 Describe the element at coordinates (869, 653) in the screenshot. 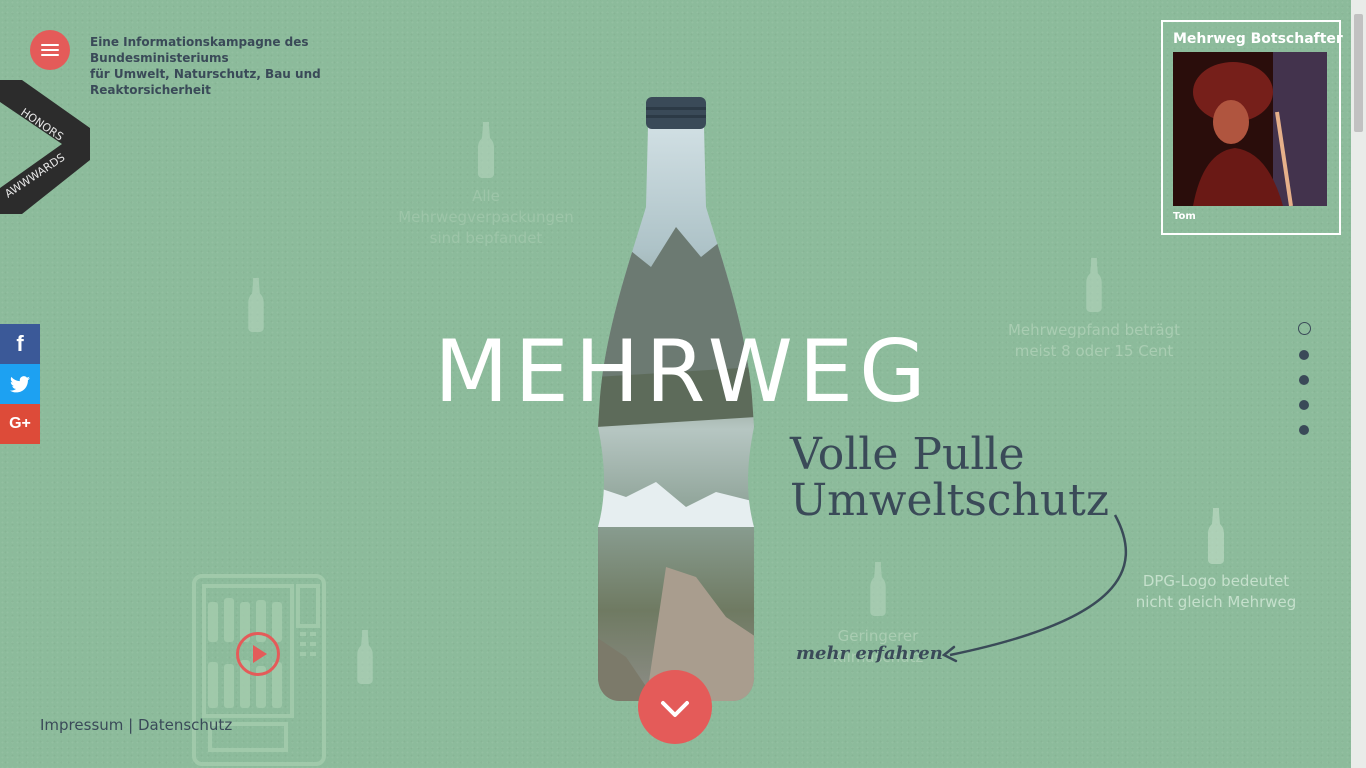

I see `more-info-link: mehr erfahren` at that location.